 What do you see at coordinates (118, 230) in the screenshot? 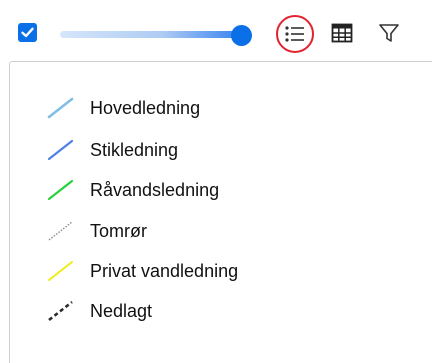
I see `legend-item-label: Tomrør` at bounding box center [118, 230].